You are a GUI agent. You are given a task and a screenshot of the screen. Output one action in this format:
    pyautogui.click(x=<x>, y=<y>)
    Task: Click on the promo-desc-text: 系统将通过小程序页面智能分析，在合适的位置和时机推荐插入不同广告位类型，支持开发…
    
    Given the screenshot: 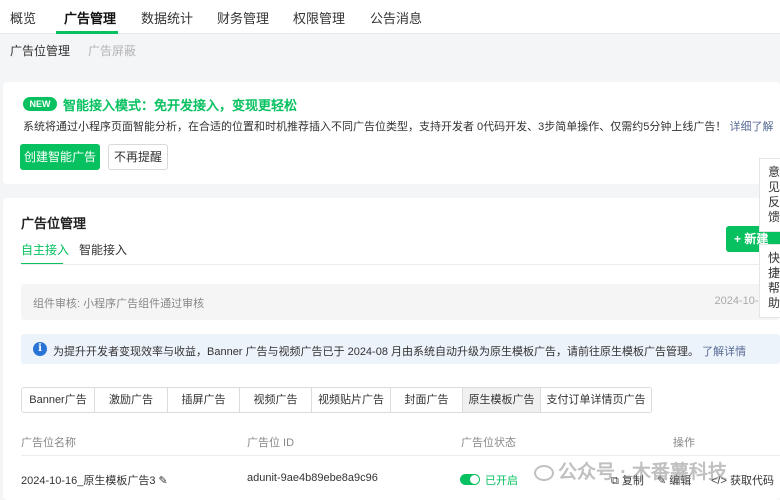 What is the action you would take?
    pyautogui.click(x=375, y=127)
    